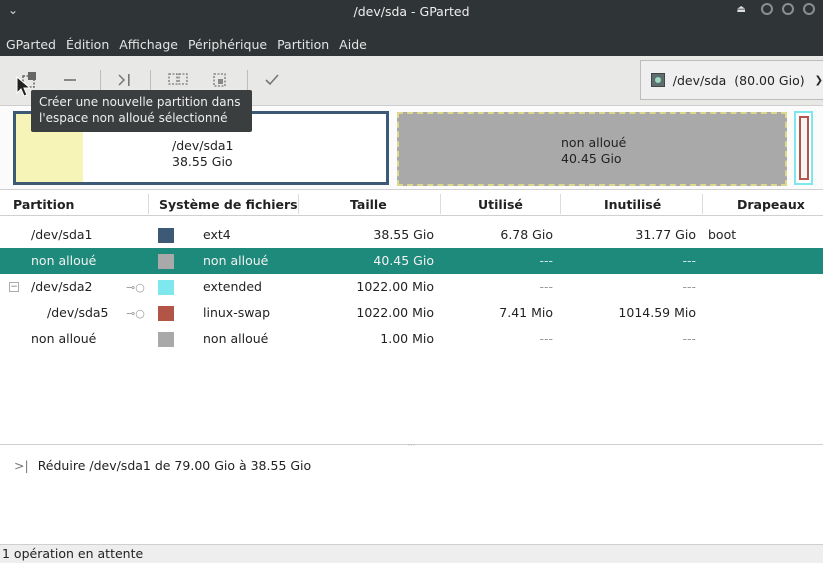 The width and height of the screenshot is (823, 563). I want to click on maximize-button, so click(788, 9).